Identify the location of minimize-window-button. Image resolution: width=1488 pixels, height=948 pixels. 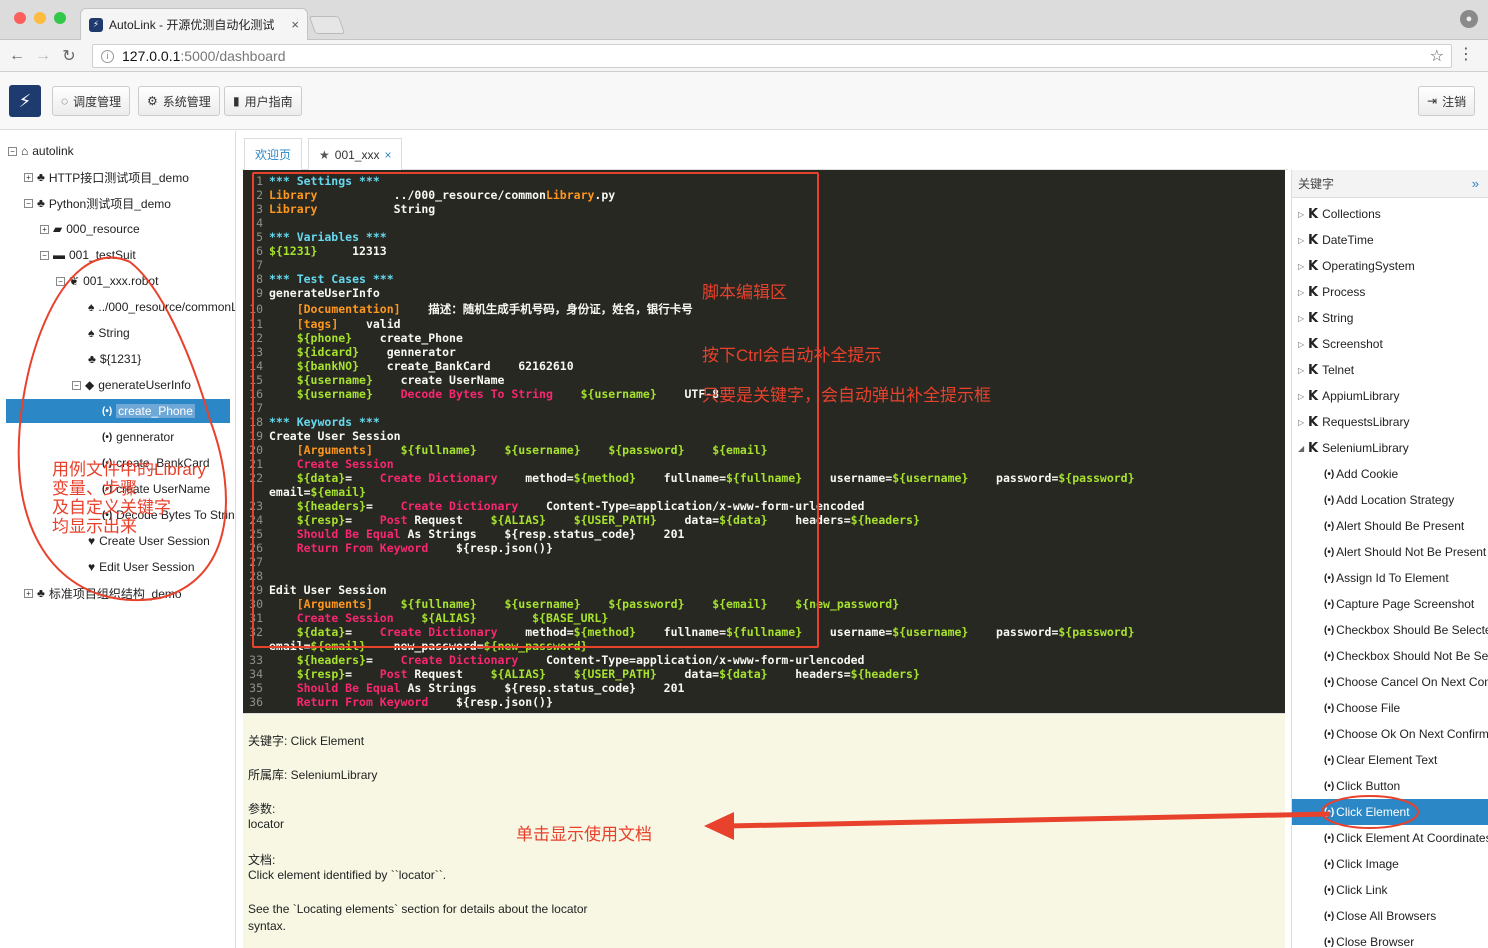
(40, 18).